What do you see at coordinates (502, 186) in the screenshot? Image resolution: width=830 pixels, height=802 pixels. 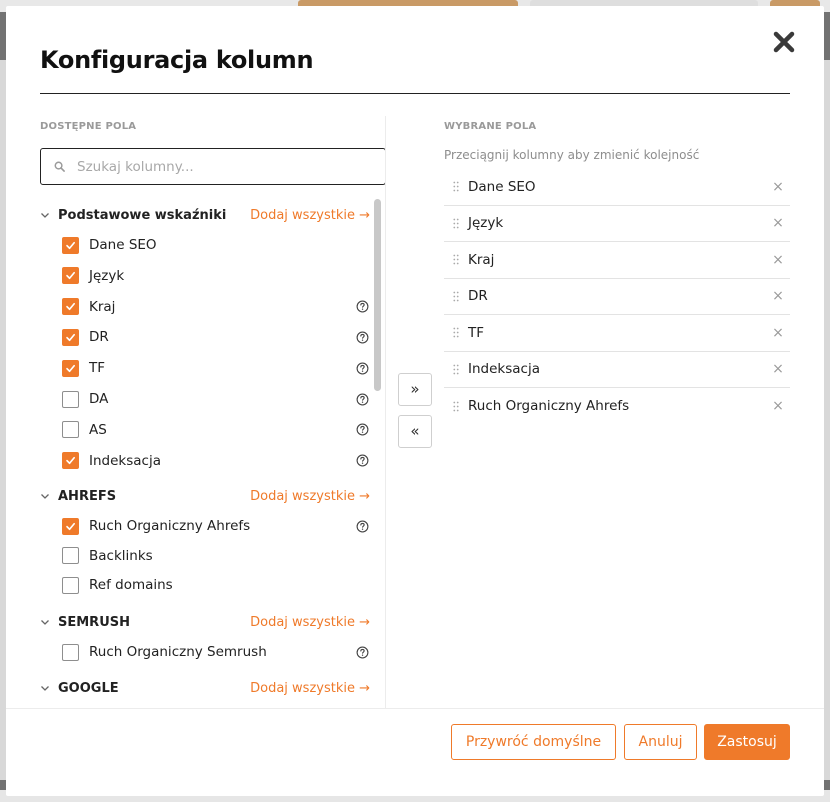 I see `selected-field-label: Dane SEO` at bounding box center [502, 186].